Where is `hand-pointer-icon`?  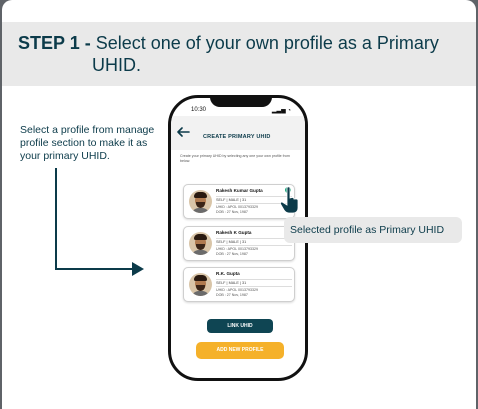 hand-pointer-icon is located at coordinates (289, 200).